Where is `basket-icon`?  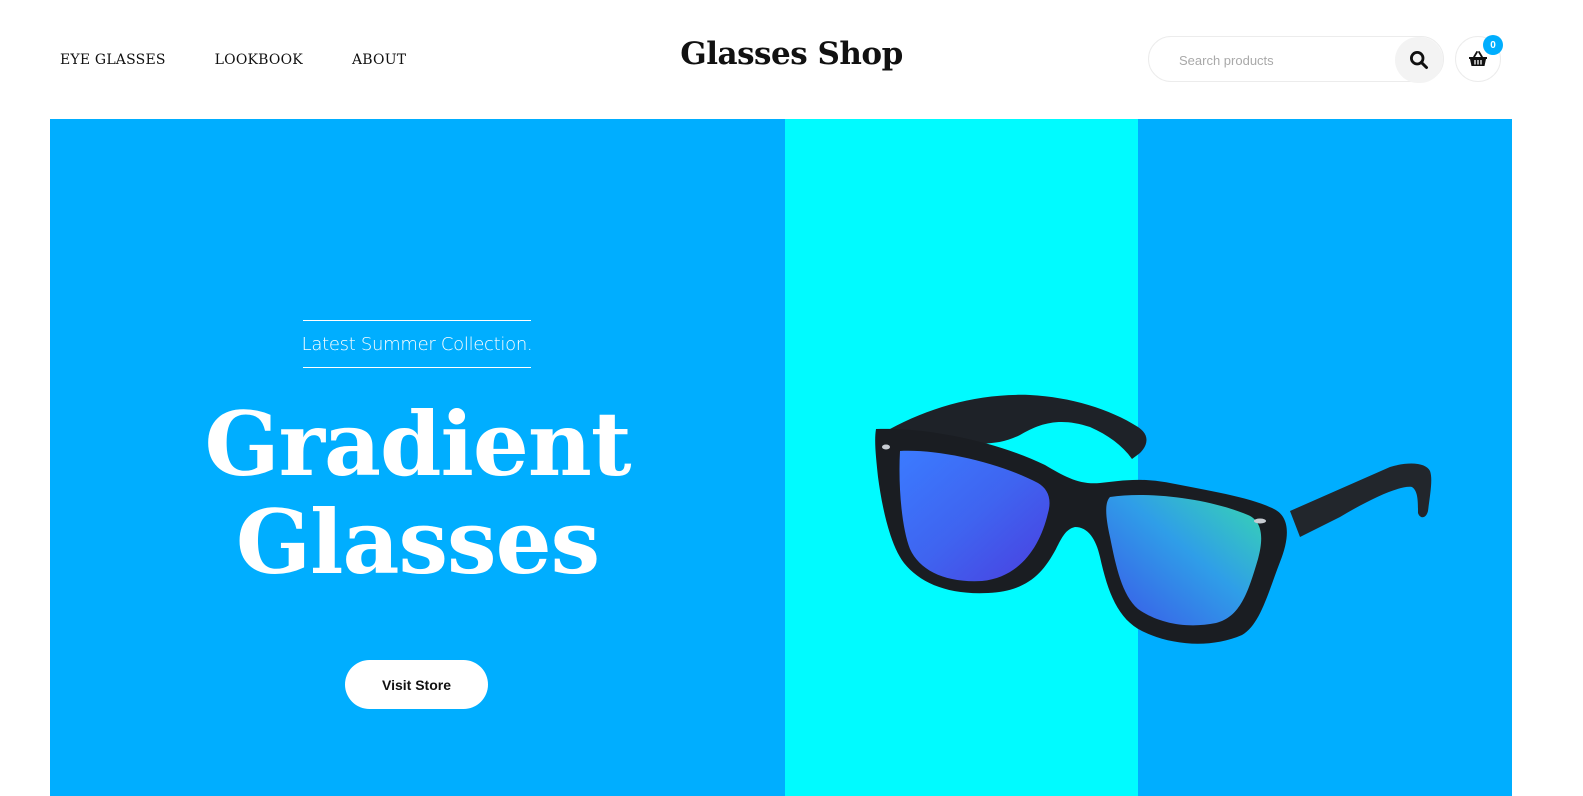
basket-icon is located at coordinates (1478, 58).